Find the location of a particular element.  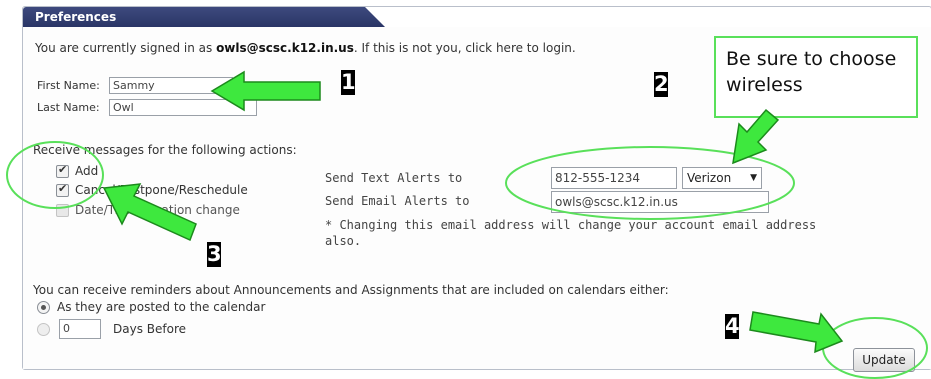

radio-days-before is located at coordinates (43, 329).